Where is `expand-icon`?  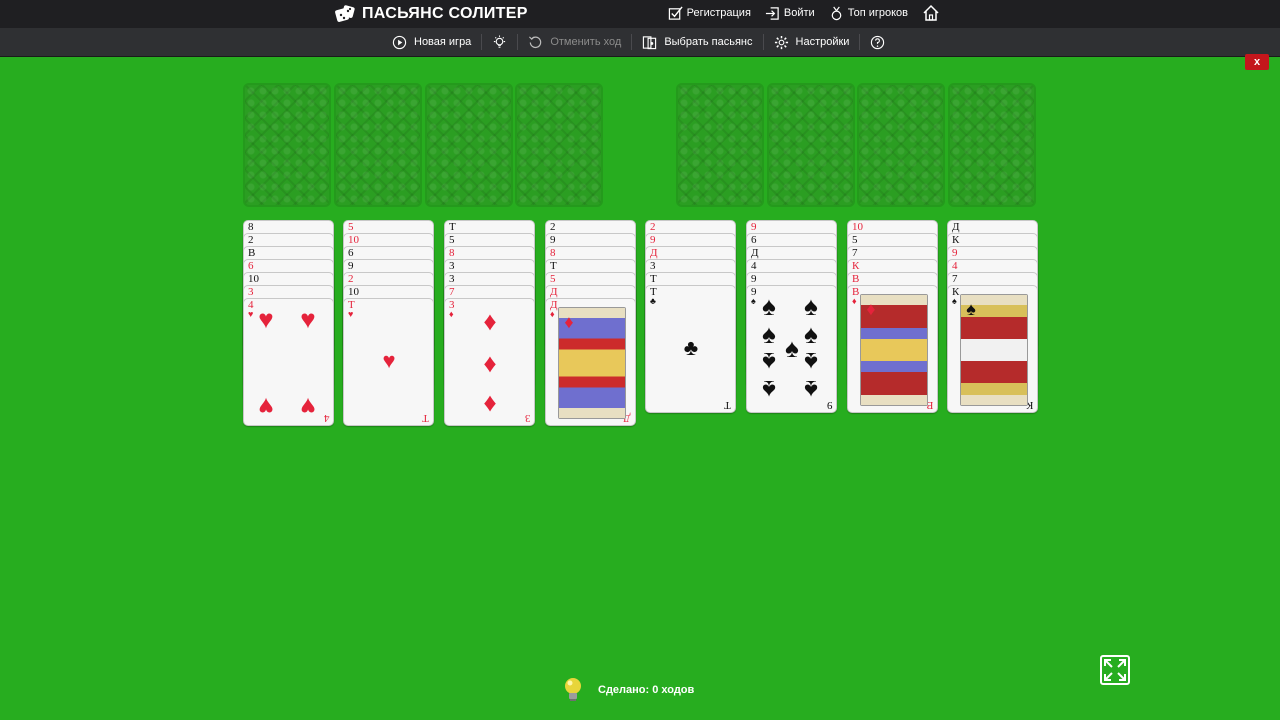 expand-icon is located at coordinates (1115, 670).